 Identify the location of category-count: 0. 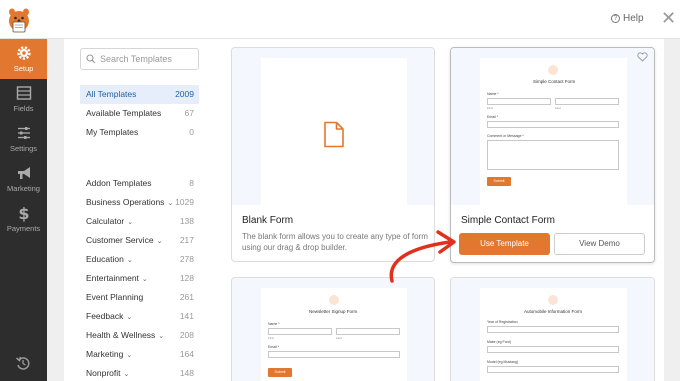
(191, 132).